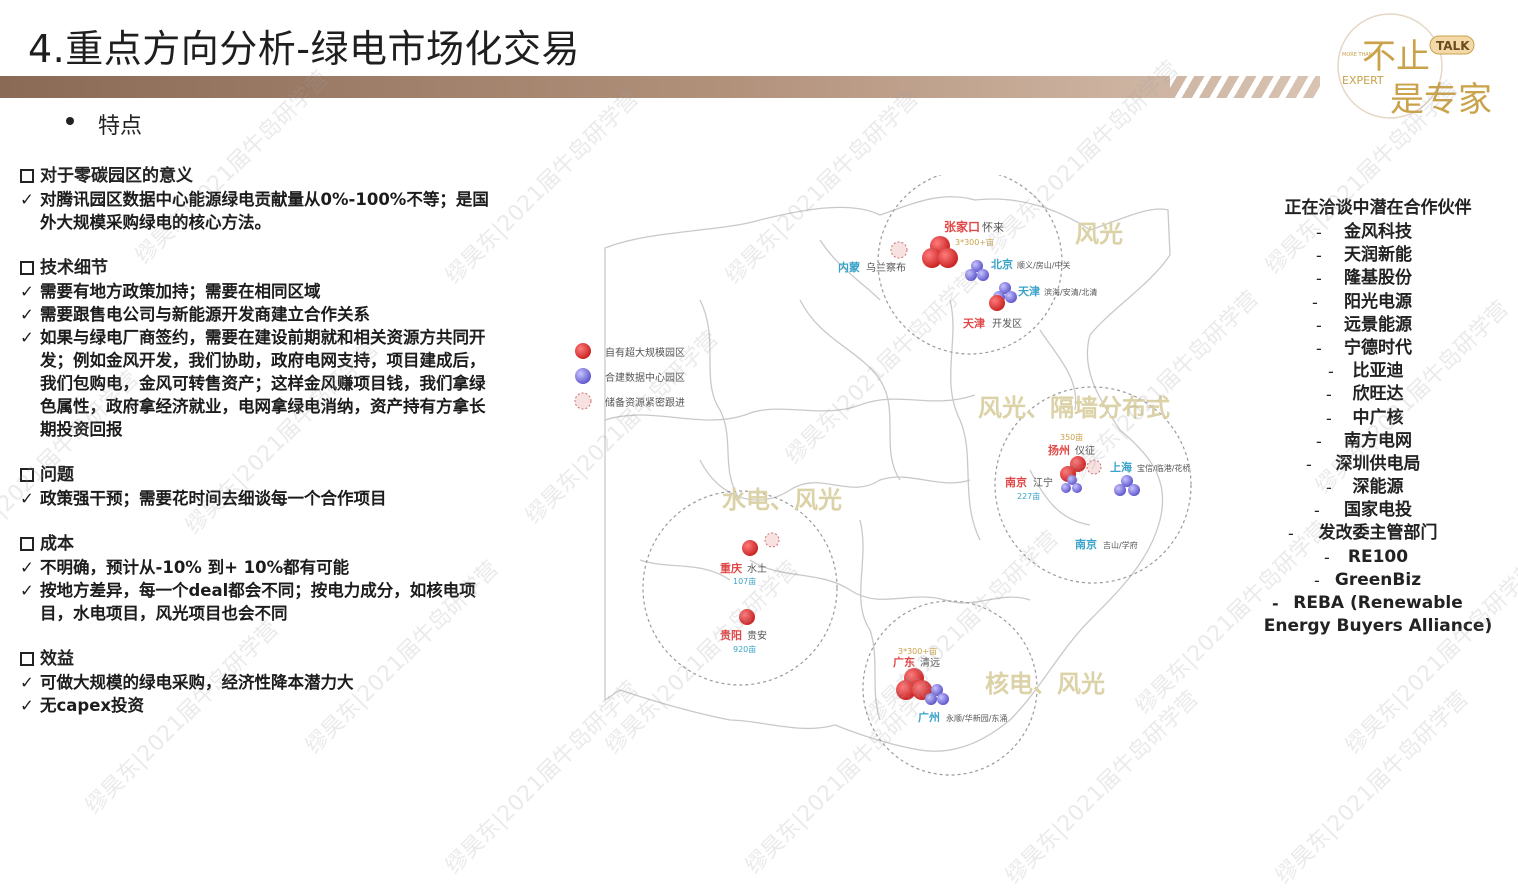 This screenshot has height=890, width=1518. What do you see at coordinates (1002, 264) in the screenshot?
I see `site-city-label: 北京` at bounding box center [1002, 264].